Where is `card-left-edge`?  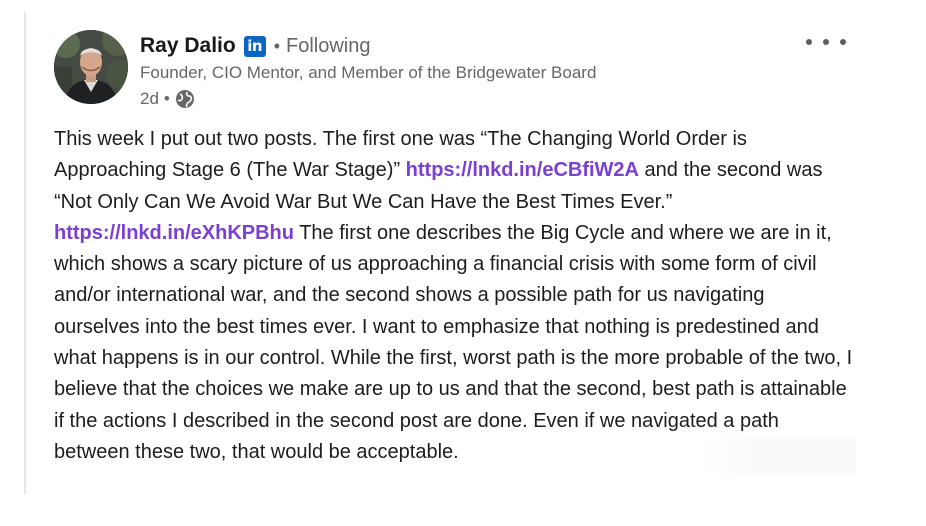 card-left-edge is located at coordinates (28, 253).